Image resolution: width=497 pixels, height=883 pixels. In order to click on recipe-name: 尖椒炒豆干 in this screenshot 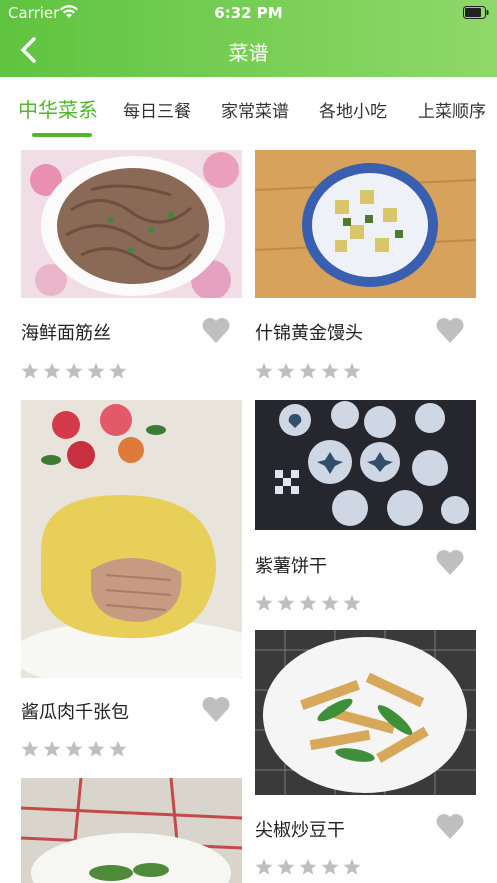, I will do `click(300, 830)`.